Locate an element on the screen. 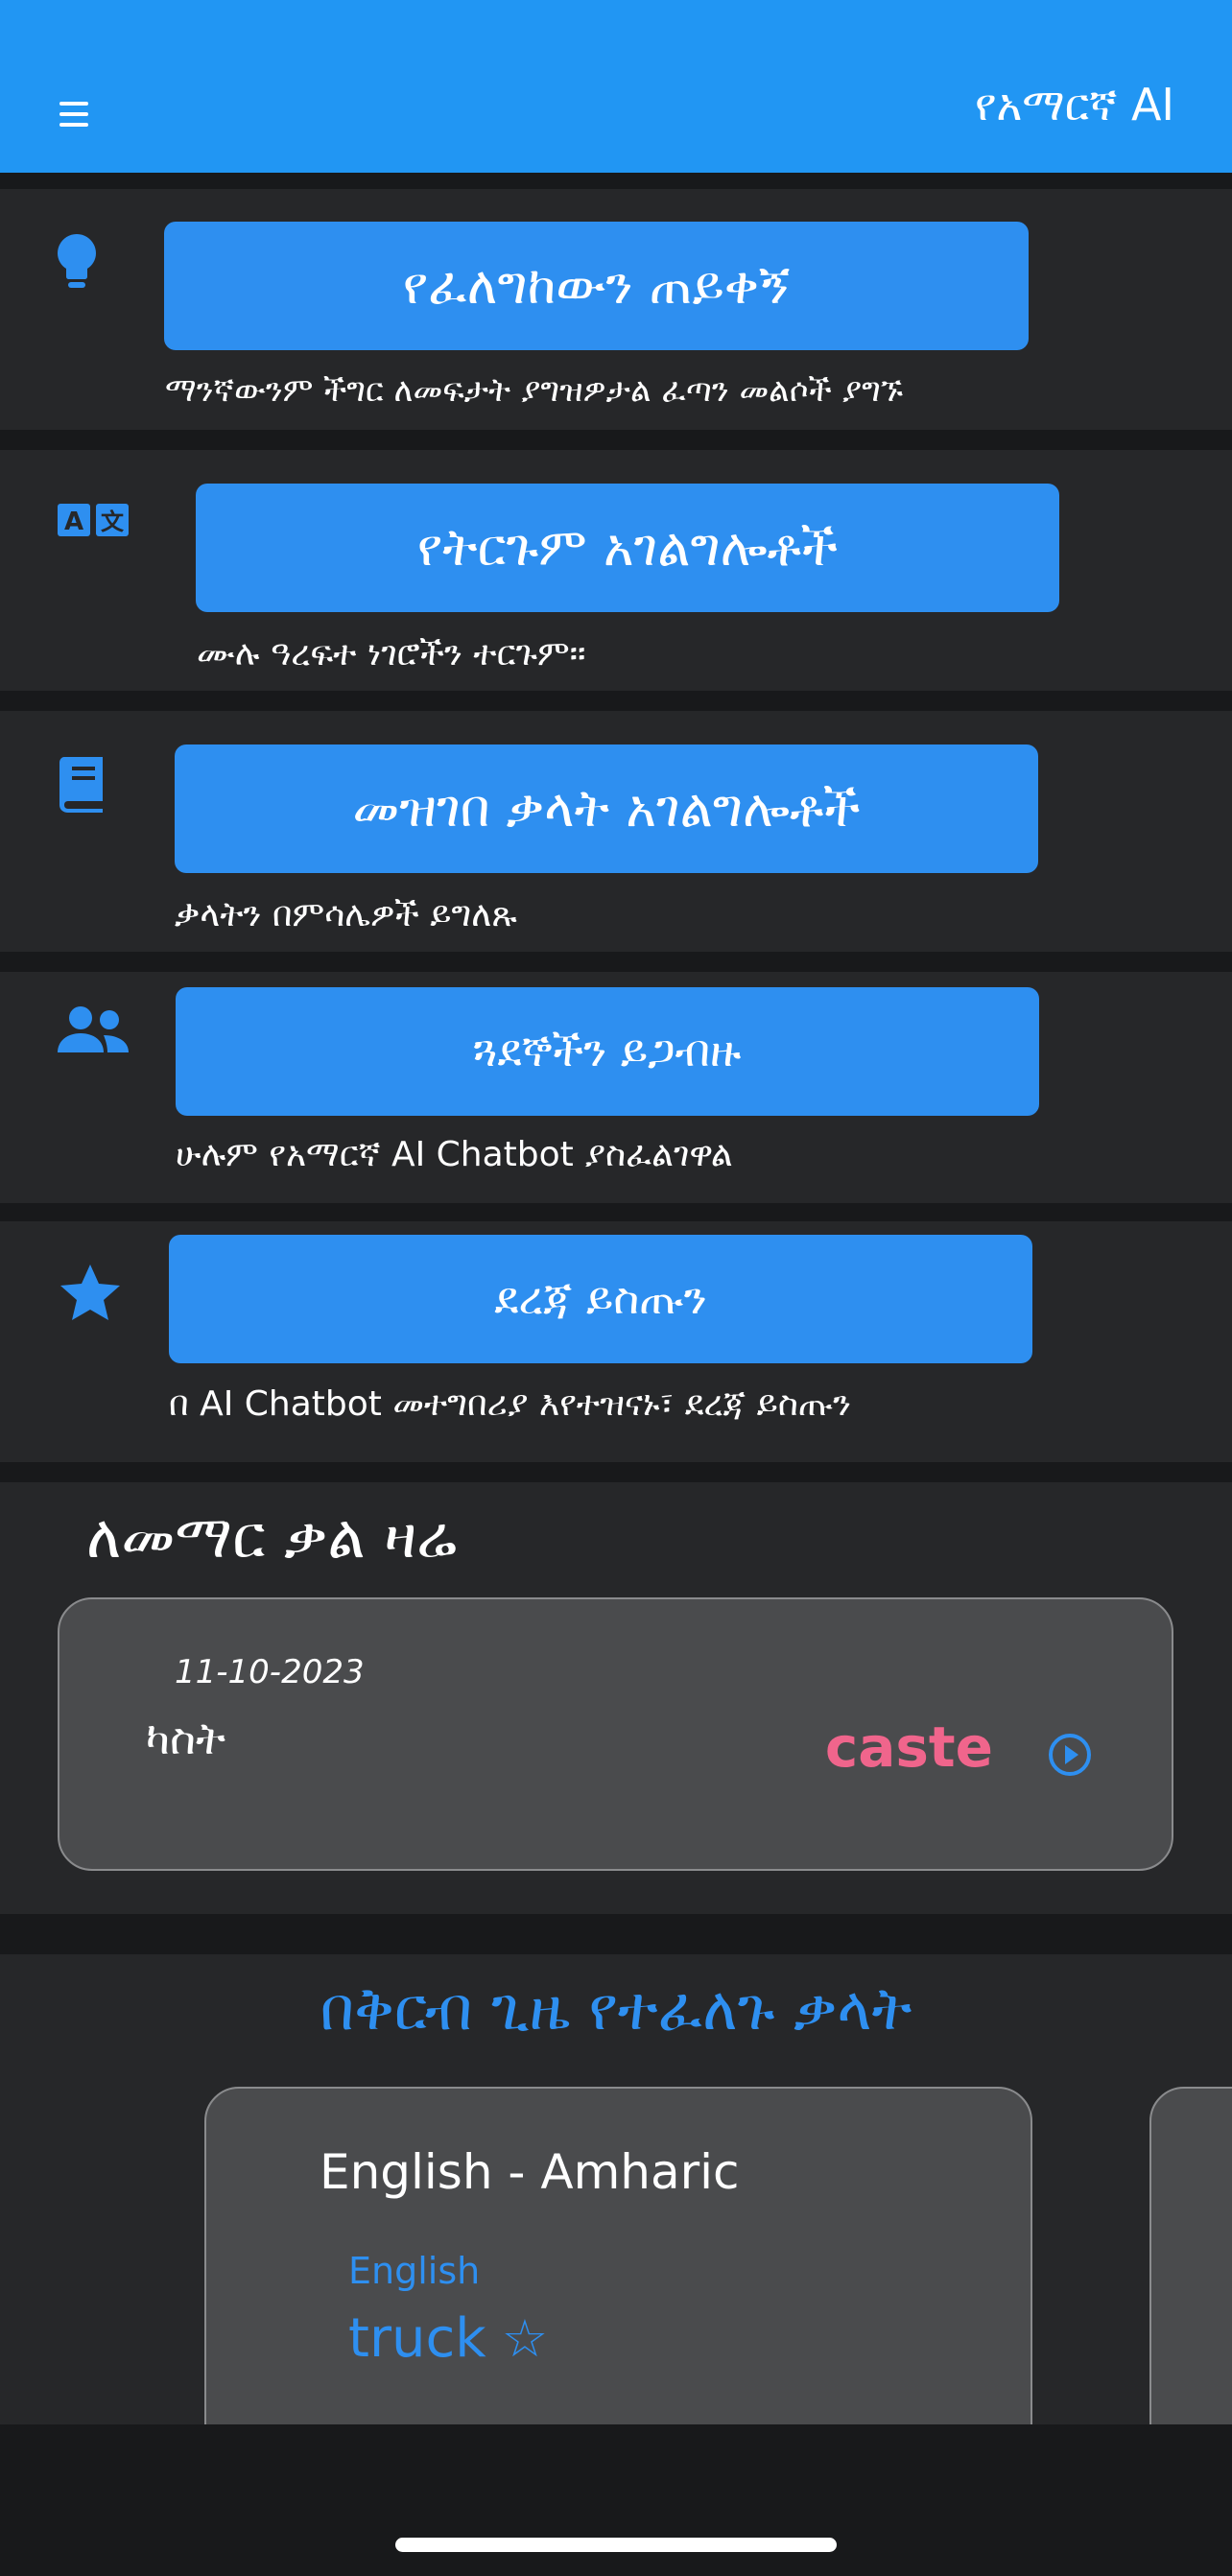 The height and width of the screenshot is (2576, 1232). feature-card-dictionary: መዝገበ ቃላት አገልግሎቶች ቃላትን በምሳሌዎች ይግለጹ is located at coordinates (616, 832).